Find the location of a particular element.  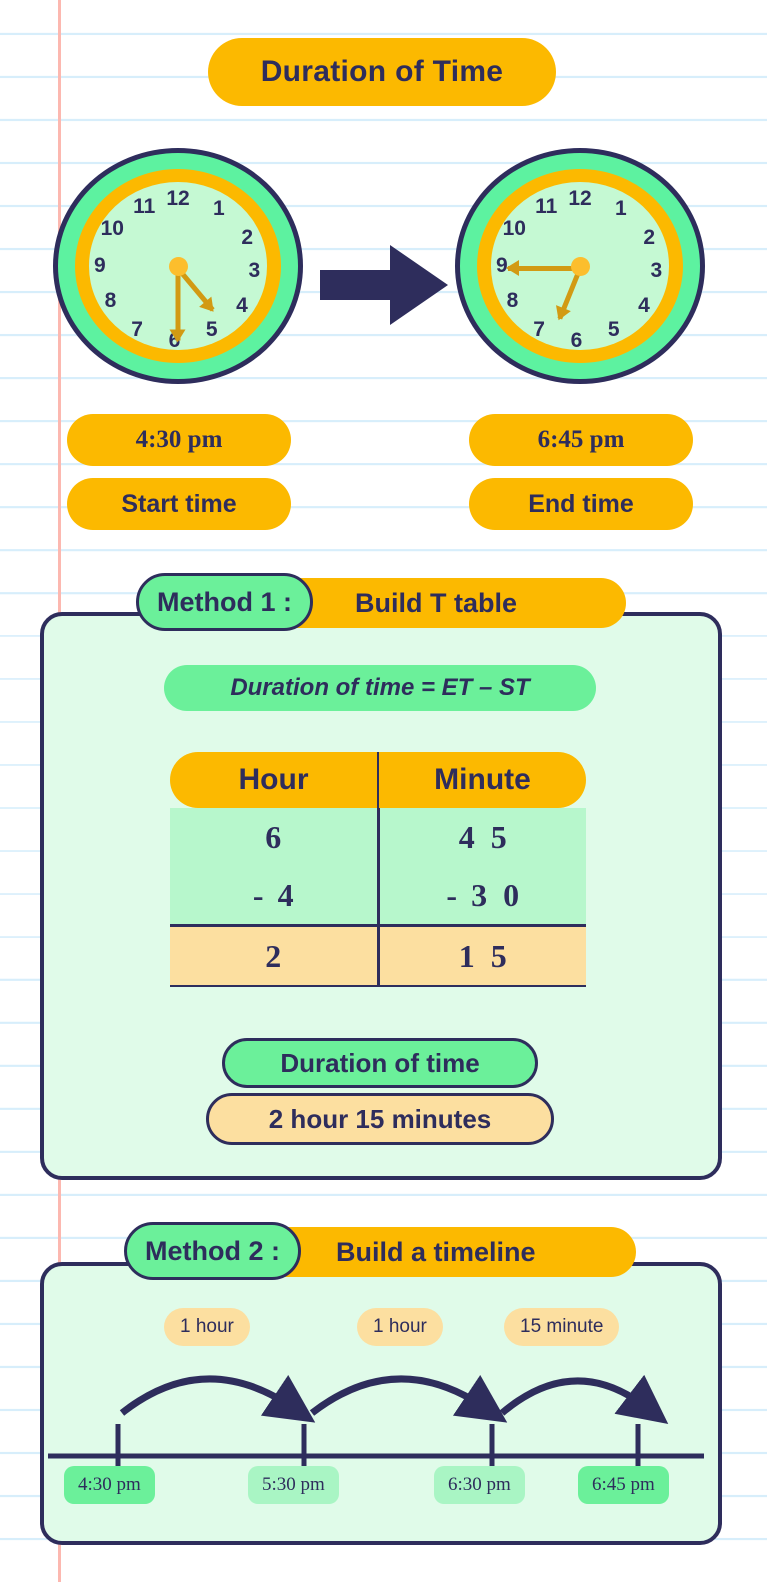

timeline-tick-label: 4:30 pm is located at coordinates (109, 1485).